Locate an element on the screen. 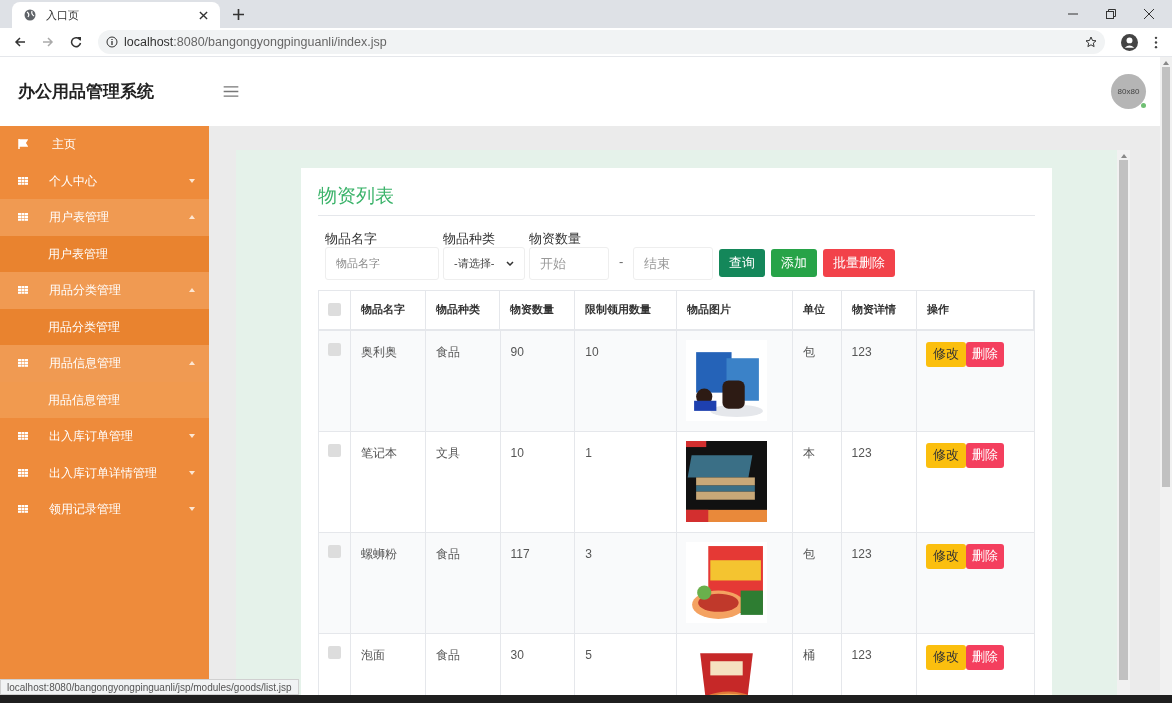 The height and width of the screenshot is (703, 1172). column-header: 限制领用数量 is located at coordinates (618, 310).